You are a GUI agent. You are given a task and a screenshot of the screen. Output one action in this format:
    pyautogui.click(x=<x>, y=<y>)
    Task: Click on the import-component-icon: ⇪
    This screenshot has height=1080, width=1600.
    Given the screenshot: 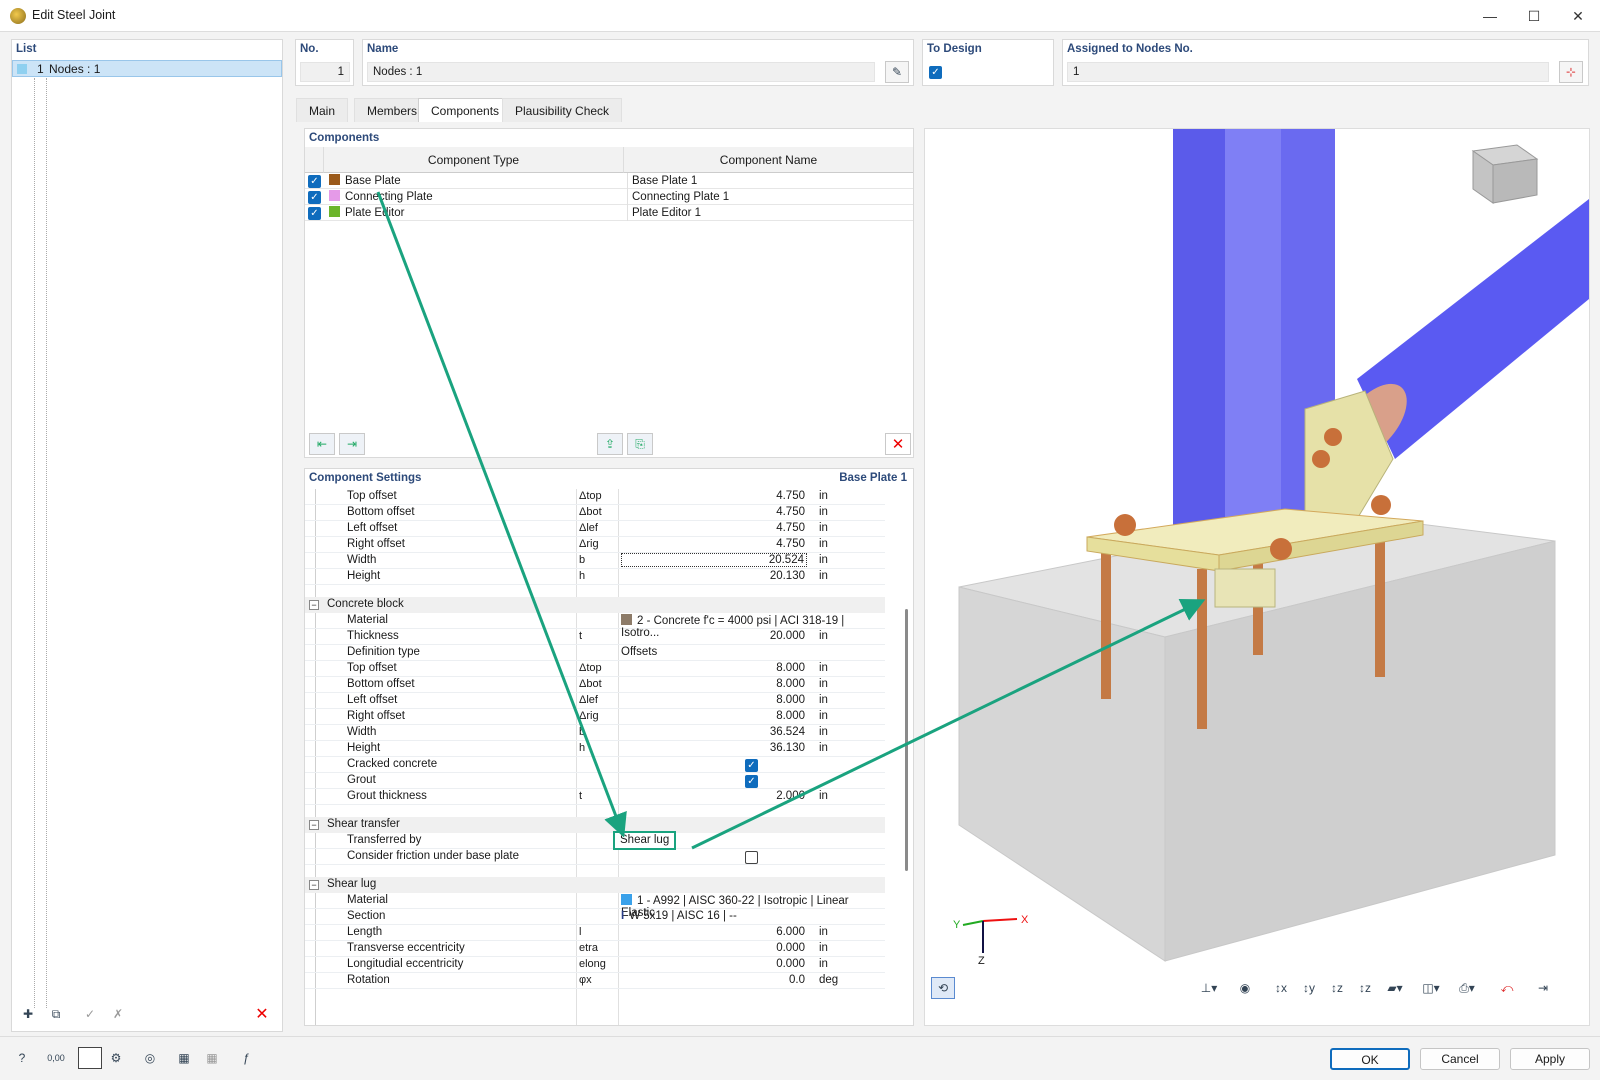 What is the action you would take?
    pyautogui.click(x=610, y=444)
    